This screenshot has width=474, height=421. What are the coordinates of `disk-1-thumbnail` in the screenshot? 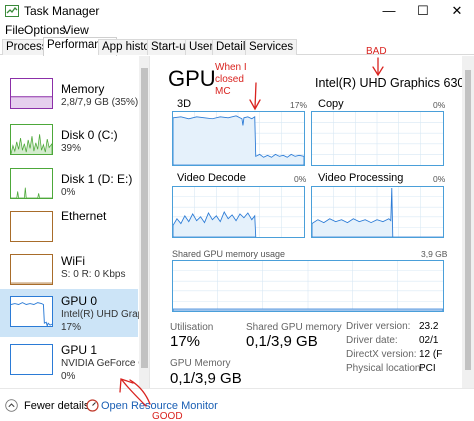 It's located at (31, 183).